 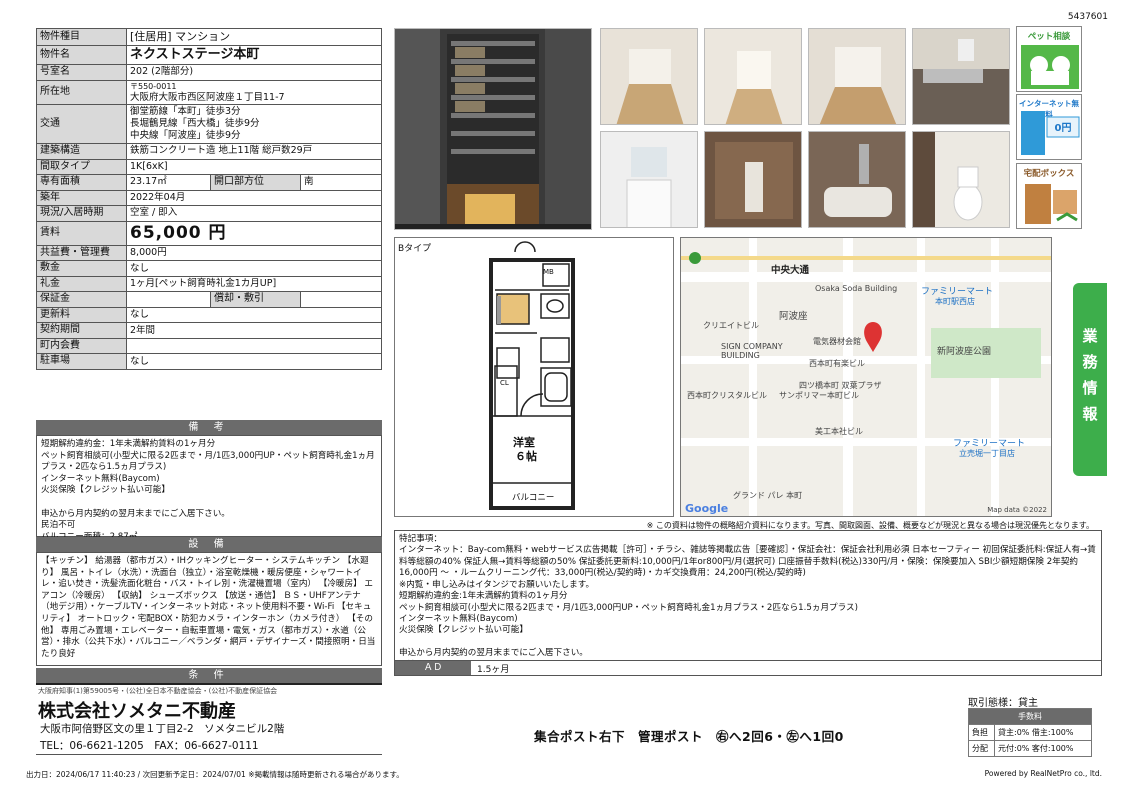 I want to click on transaction-type: 取引態様：貸主, so click(x=1003, y=703).